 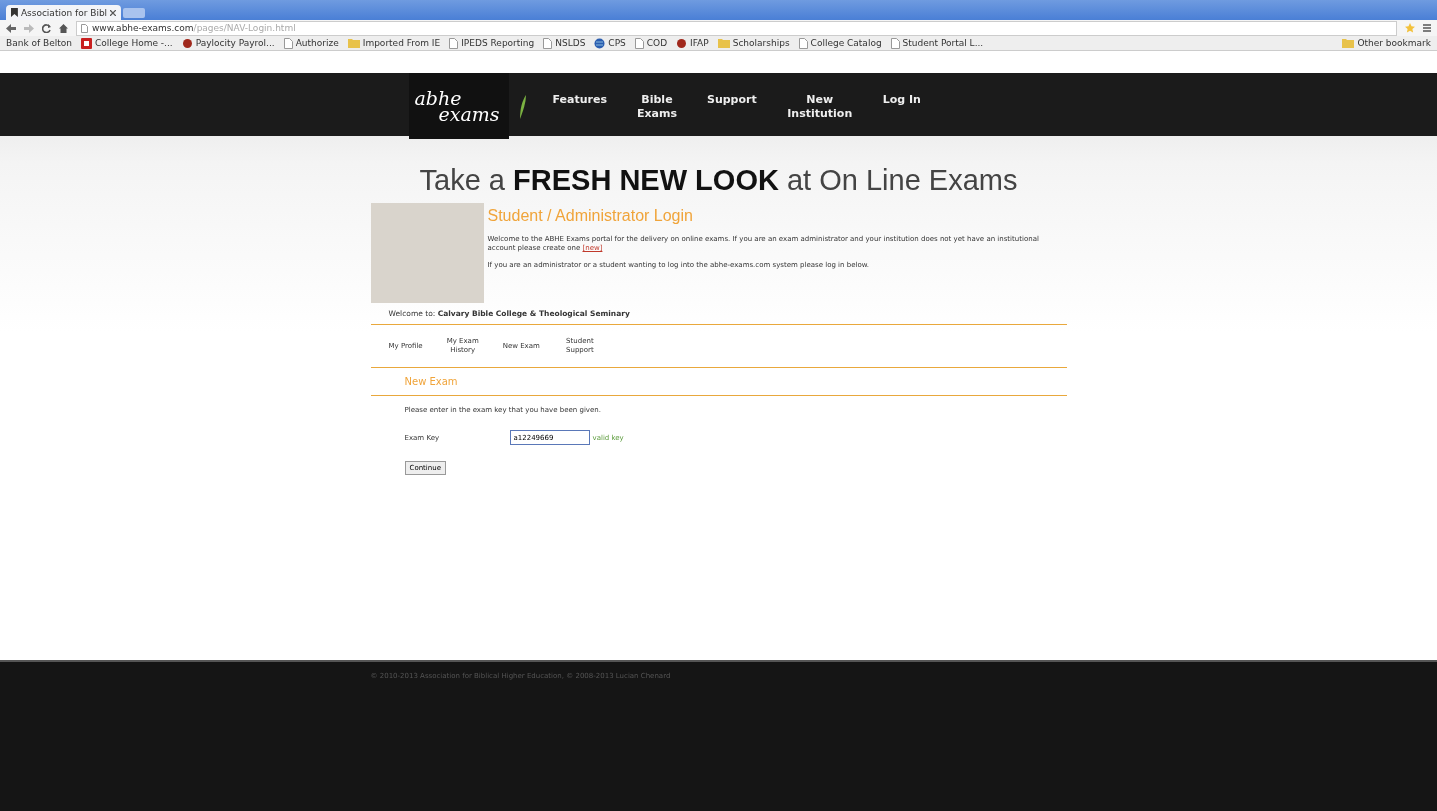 I want to click on nav-link: Features, so click(x=579, y=100).